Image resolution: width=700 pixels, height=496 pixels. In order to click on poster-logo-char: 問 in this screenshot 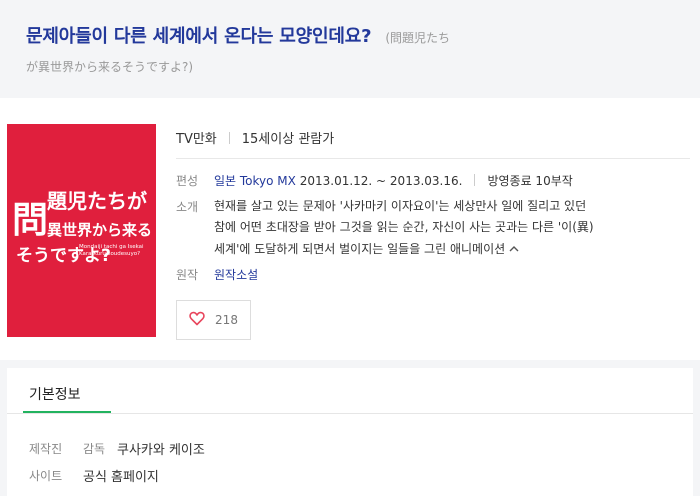, I will do `click(30, 220)`.